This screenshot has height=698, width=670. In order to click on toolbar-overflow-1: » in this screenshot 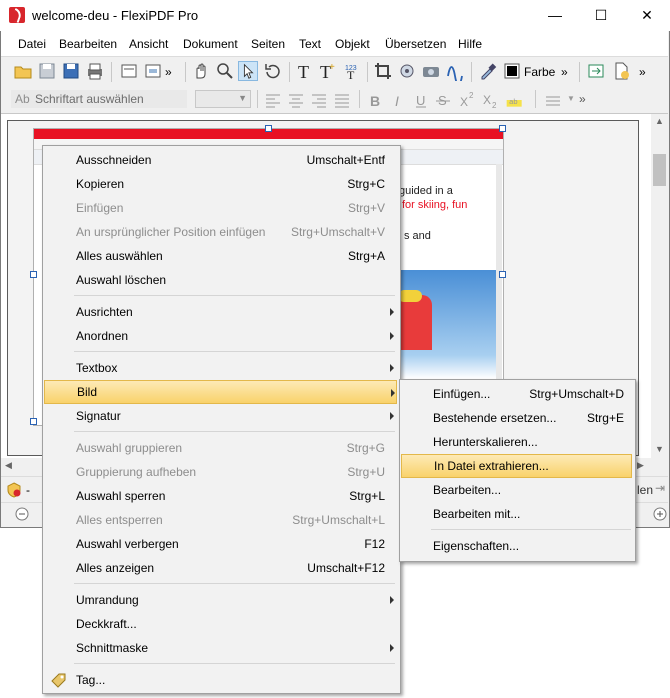, I will do `click(168, 72)`.